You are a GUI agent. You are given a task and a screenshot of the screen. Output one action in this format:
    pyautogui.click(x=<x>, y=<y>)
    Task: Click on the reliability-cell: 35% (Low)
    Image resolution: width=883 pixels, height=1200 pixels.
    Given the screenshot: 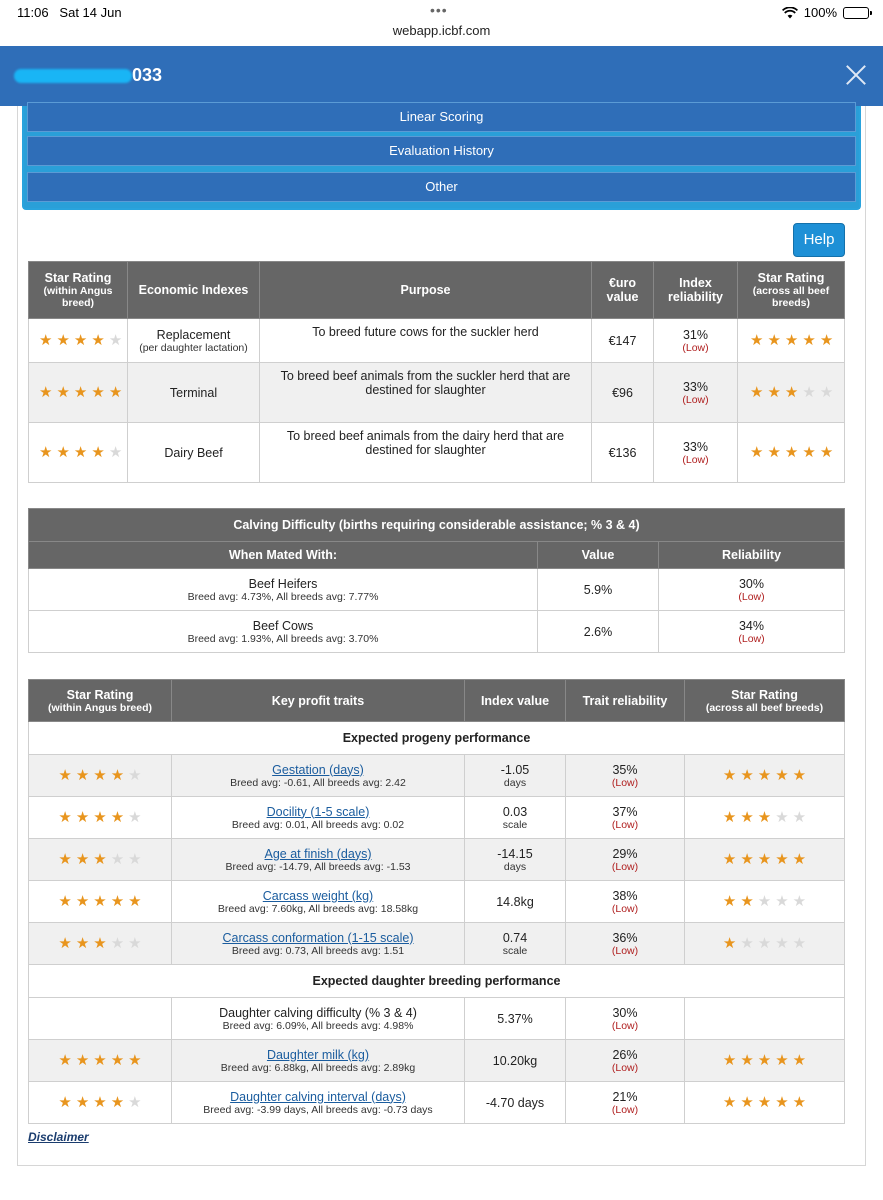 What is the action you would take?
    pyautogui.click(x=625, y=775)
    